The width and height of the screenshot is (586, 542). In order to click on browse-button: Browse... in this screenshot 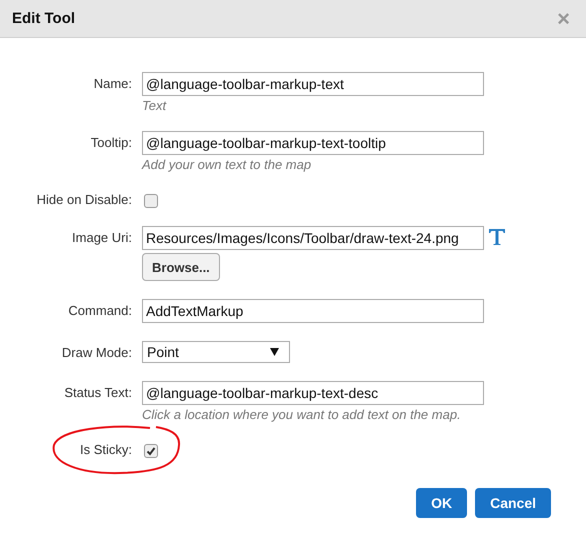, I will do `click(181, 267)`.